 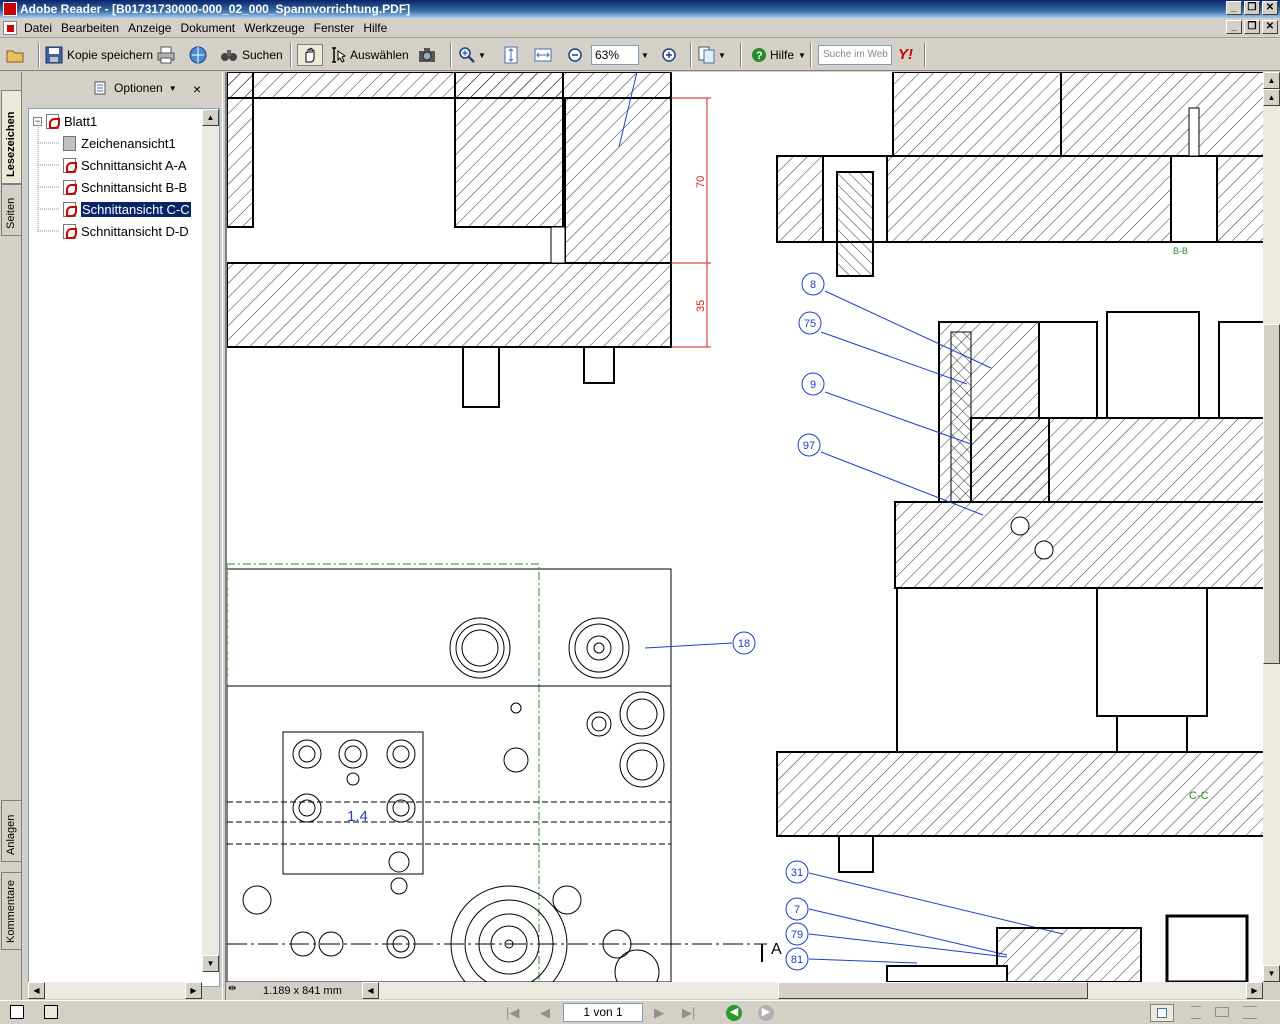 I want to click on bookmark-item: Schnittansicht B-B, so click(x=125, y=187).